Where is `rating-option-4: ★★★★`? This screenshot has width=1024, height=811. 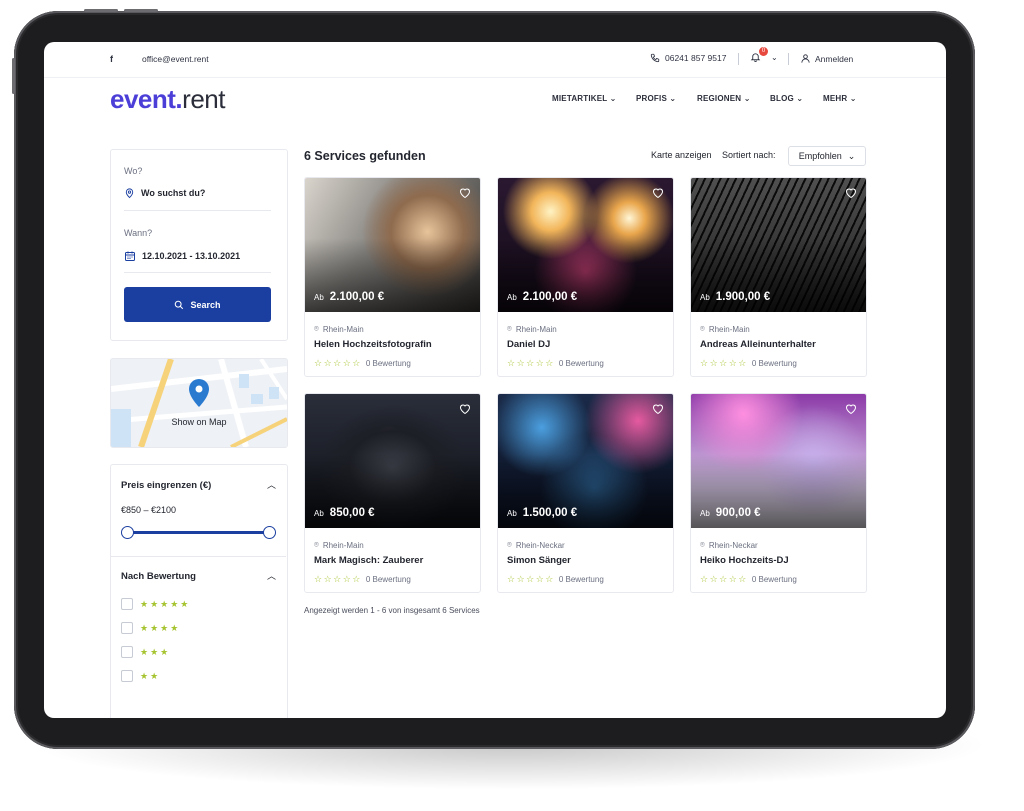 rating-option-4: ★★★★ is located at coordinates (150, 628).